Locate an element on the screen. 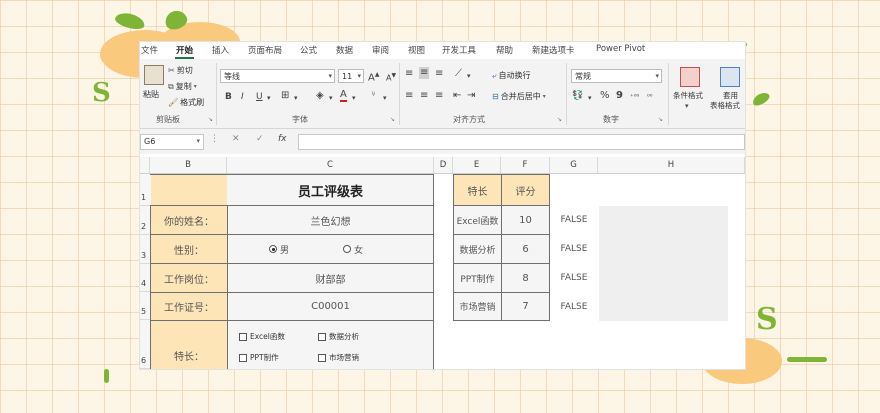 This screenshot has width=880, height=413. tab-developer: 开发工具 is located at coordinates (459, 50).